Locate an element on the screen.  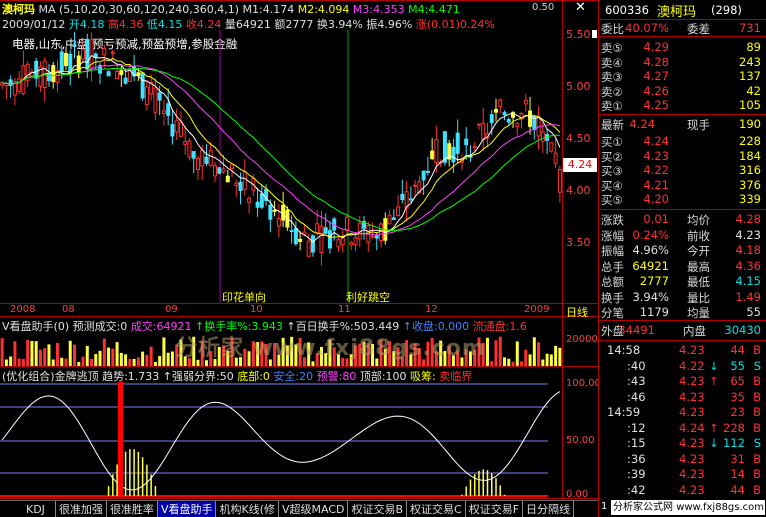
tick-time: 14:58 is located at coordinates (624, 350).